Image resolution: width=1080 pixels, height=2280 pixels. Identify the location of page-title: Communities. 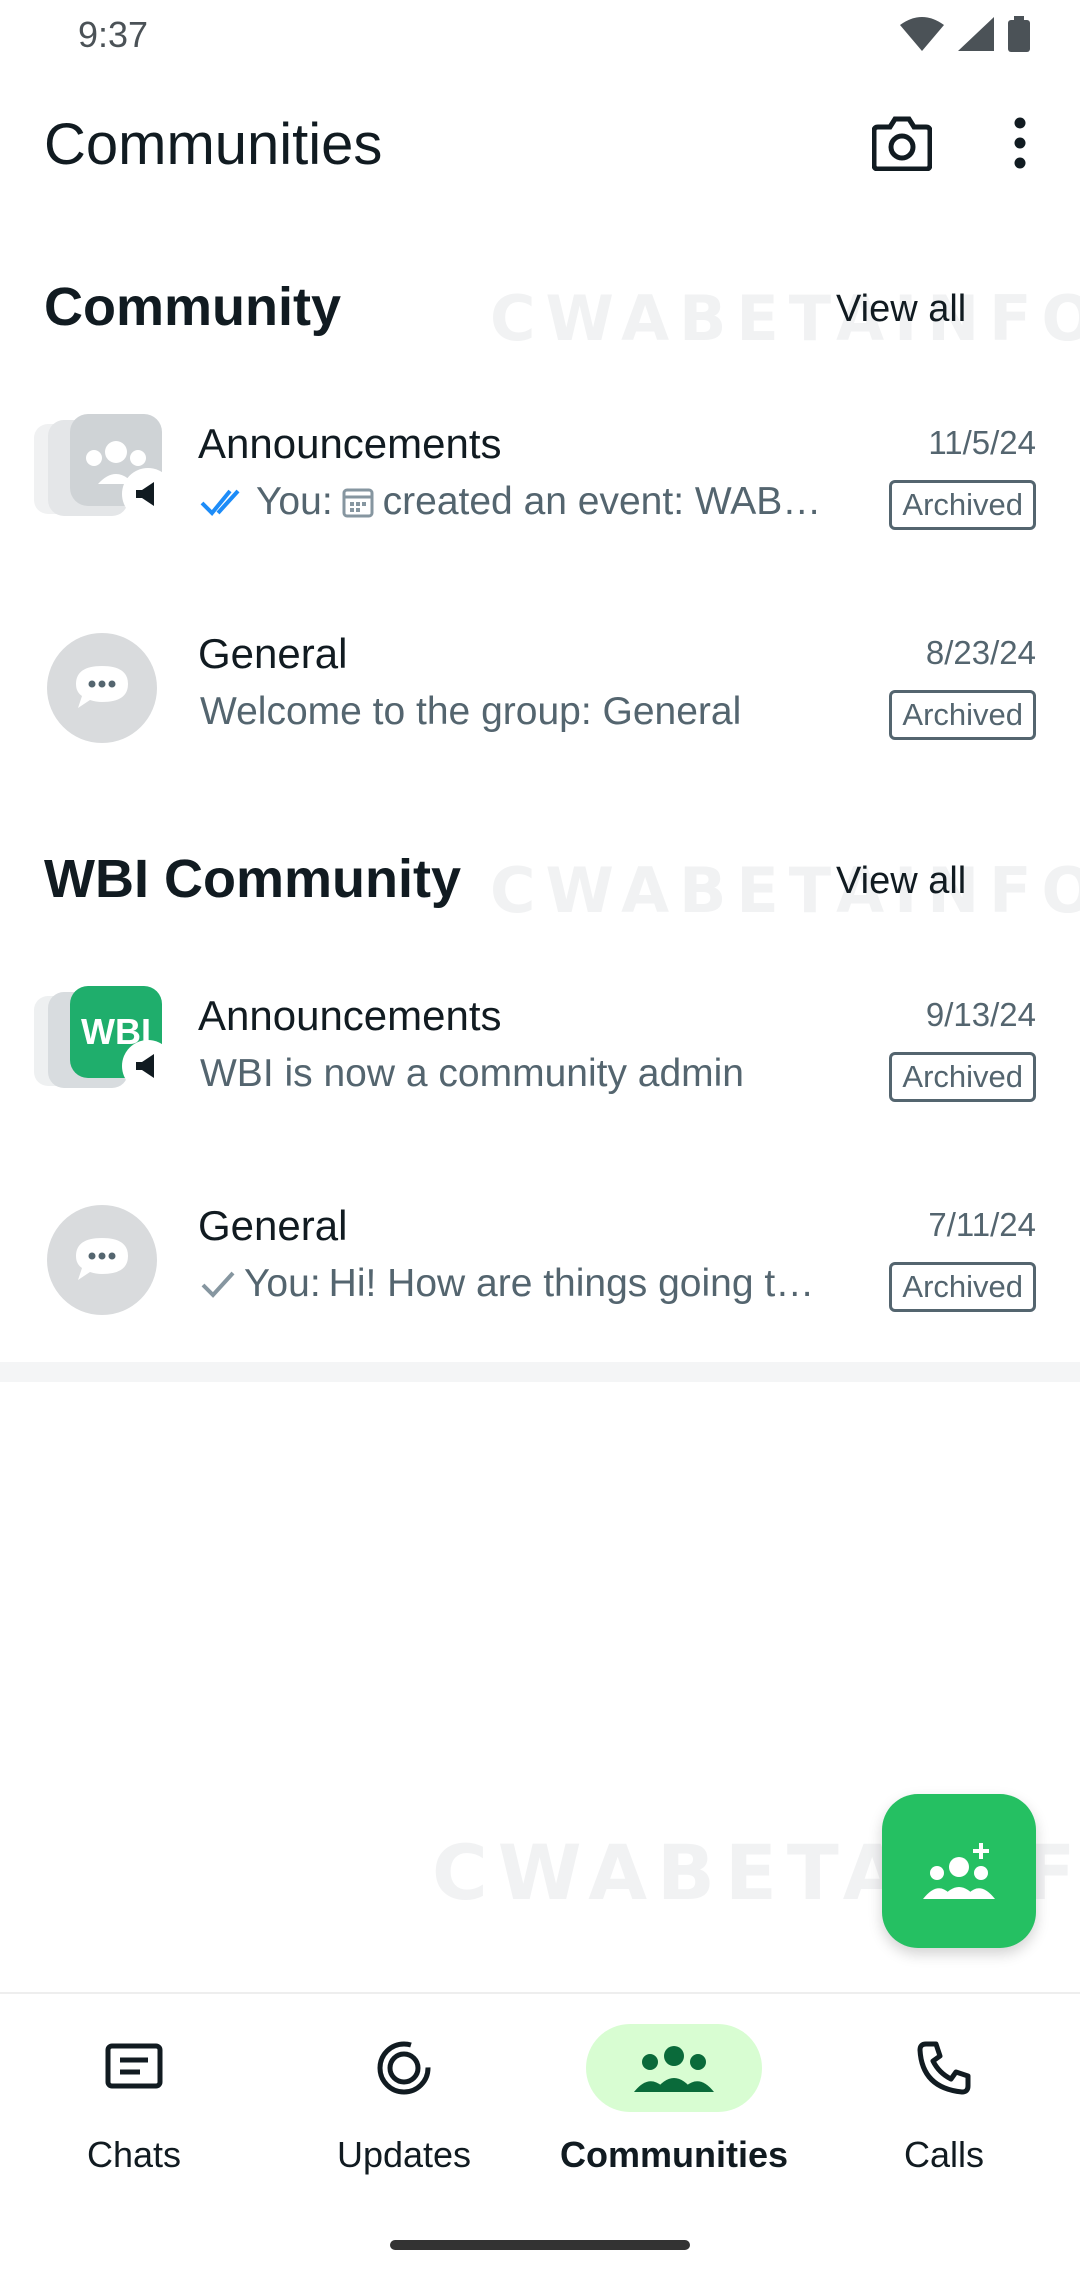
(213, 144).